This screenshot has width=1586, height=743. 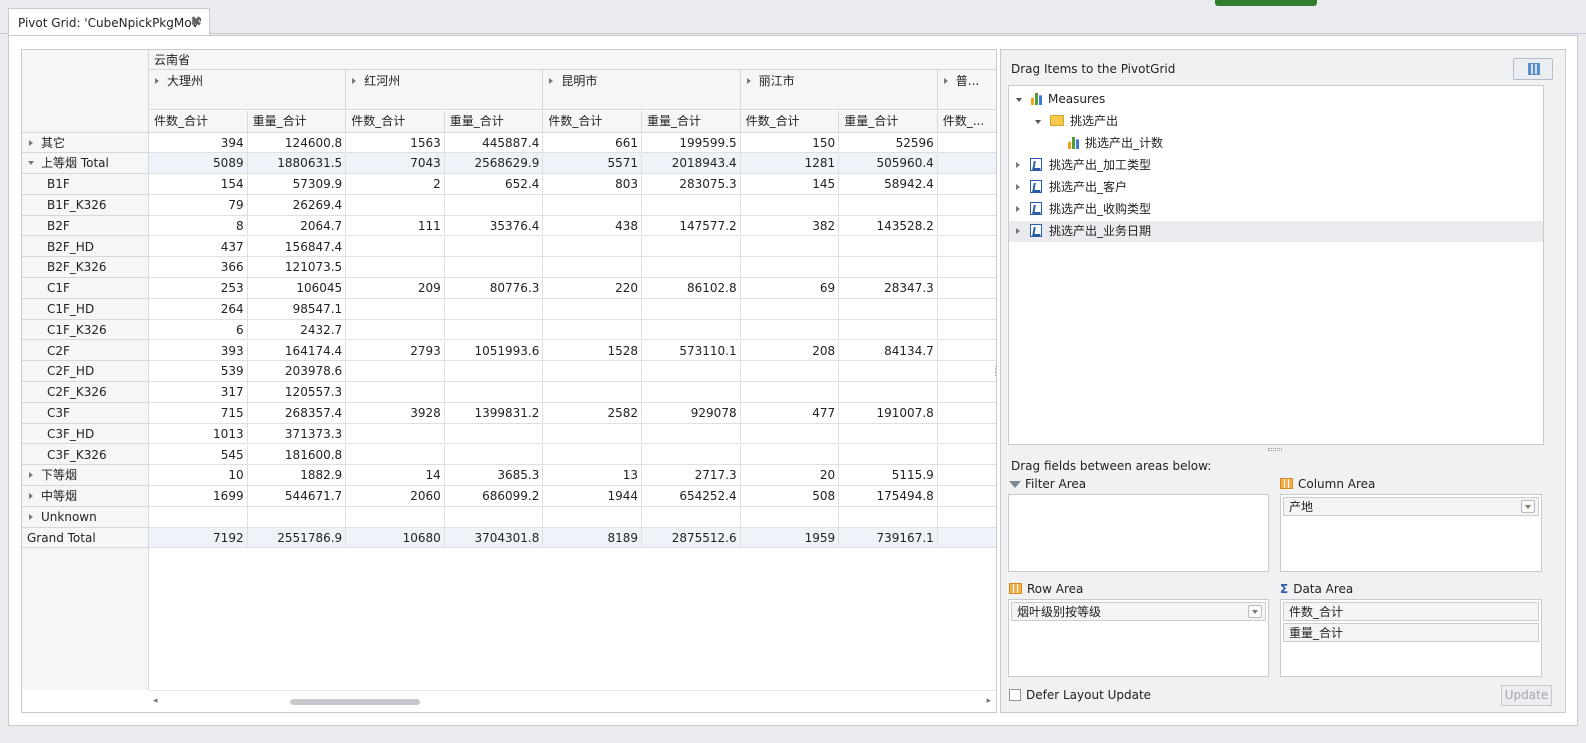 What do you see at coordinates (642, 90) in the screenshot?
I see `column-header-city: 昆明市` at bounding box center [642, 90].